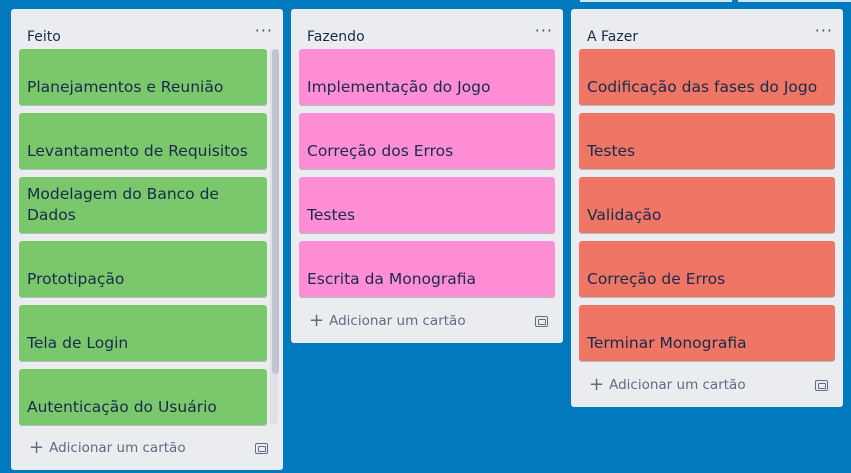  I want to click on card-title: Levantamento de Requisitos, so click(137, 151).